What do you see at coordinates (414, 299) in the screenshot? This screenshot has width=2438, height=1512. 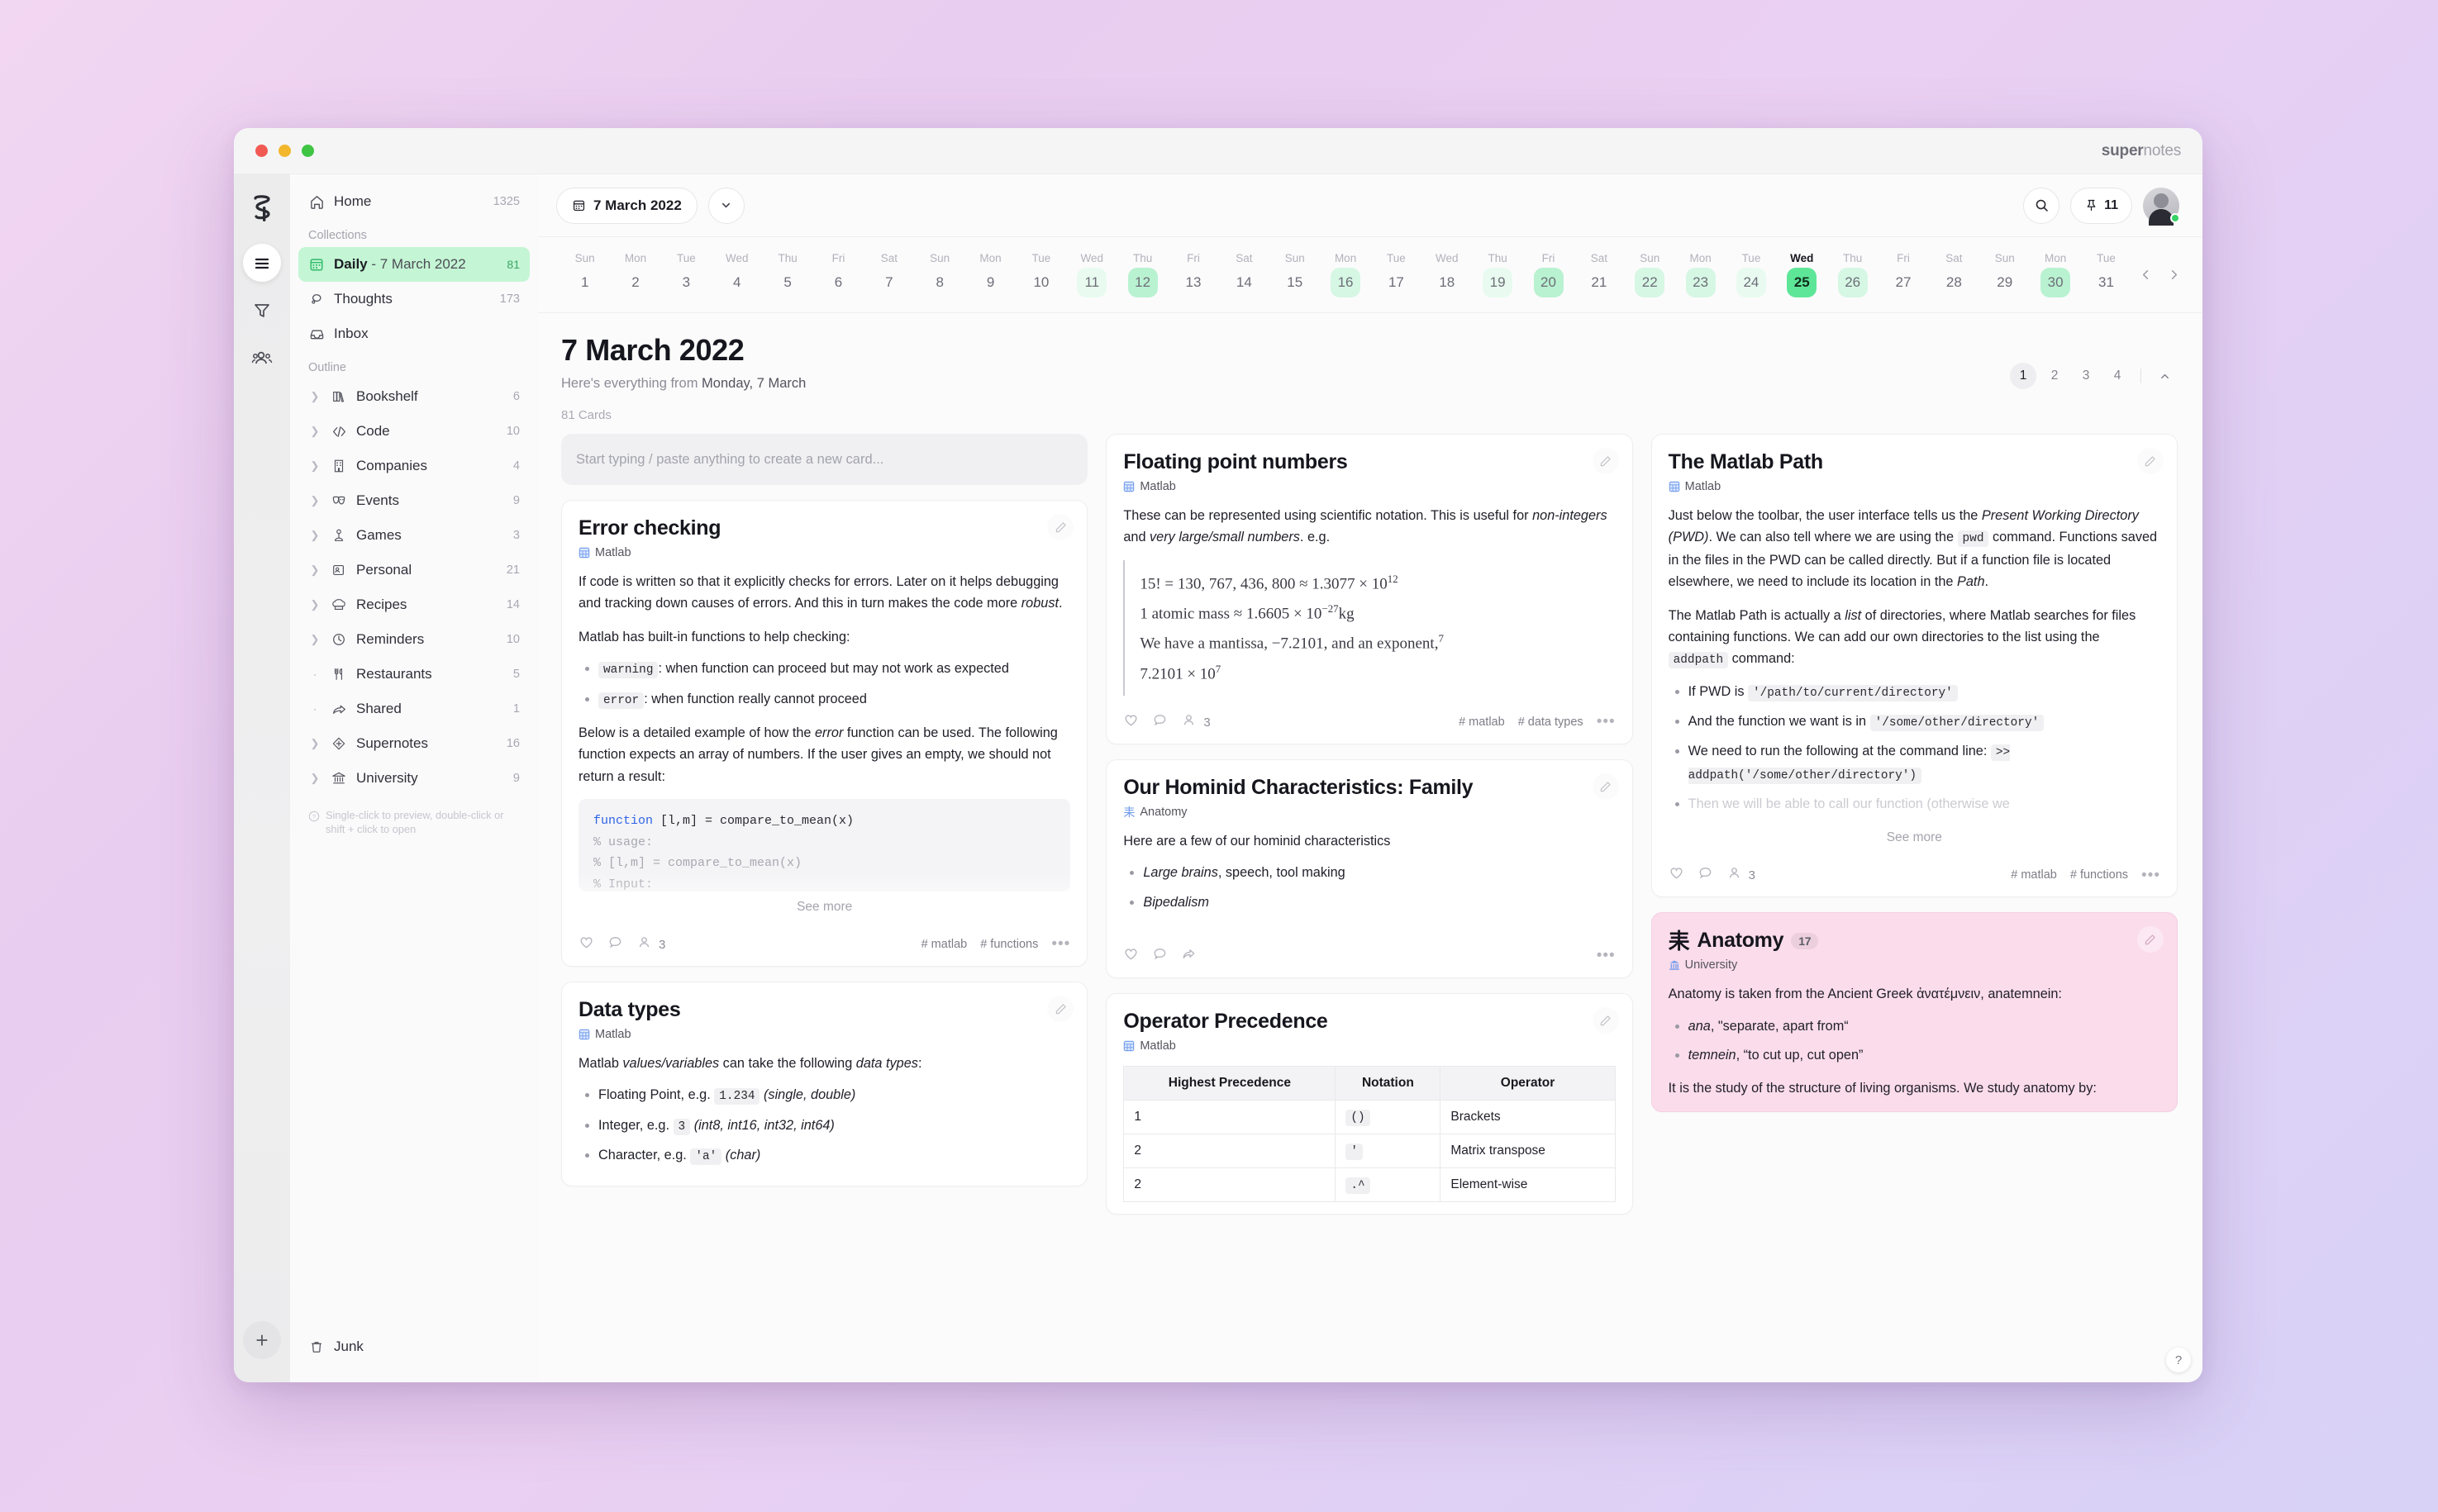 I see `sidebar-item-thoughts: Thoughts 173` at bounding box center [414, 299].